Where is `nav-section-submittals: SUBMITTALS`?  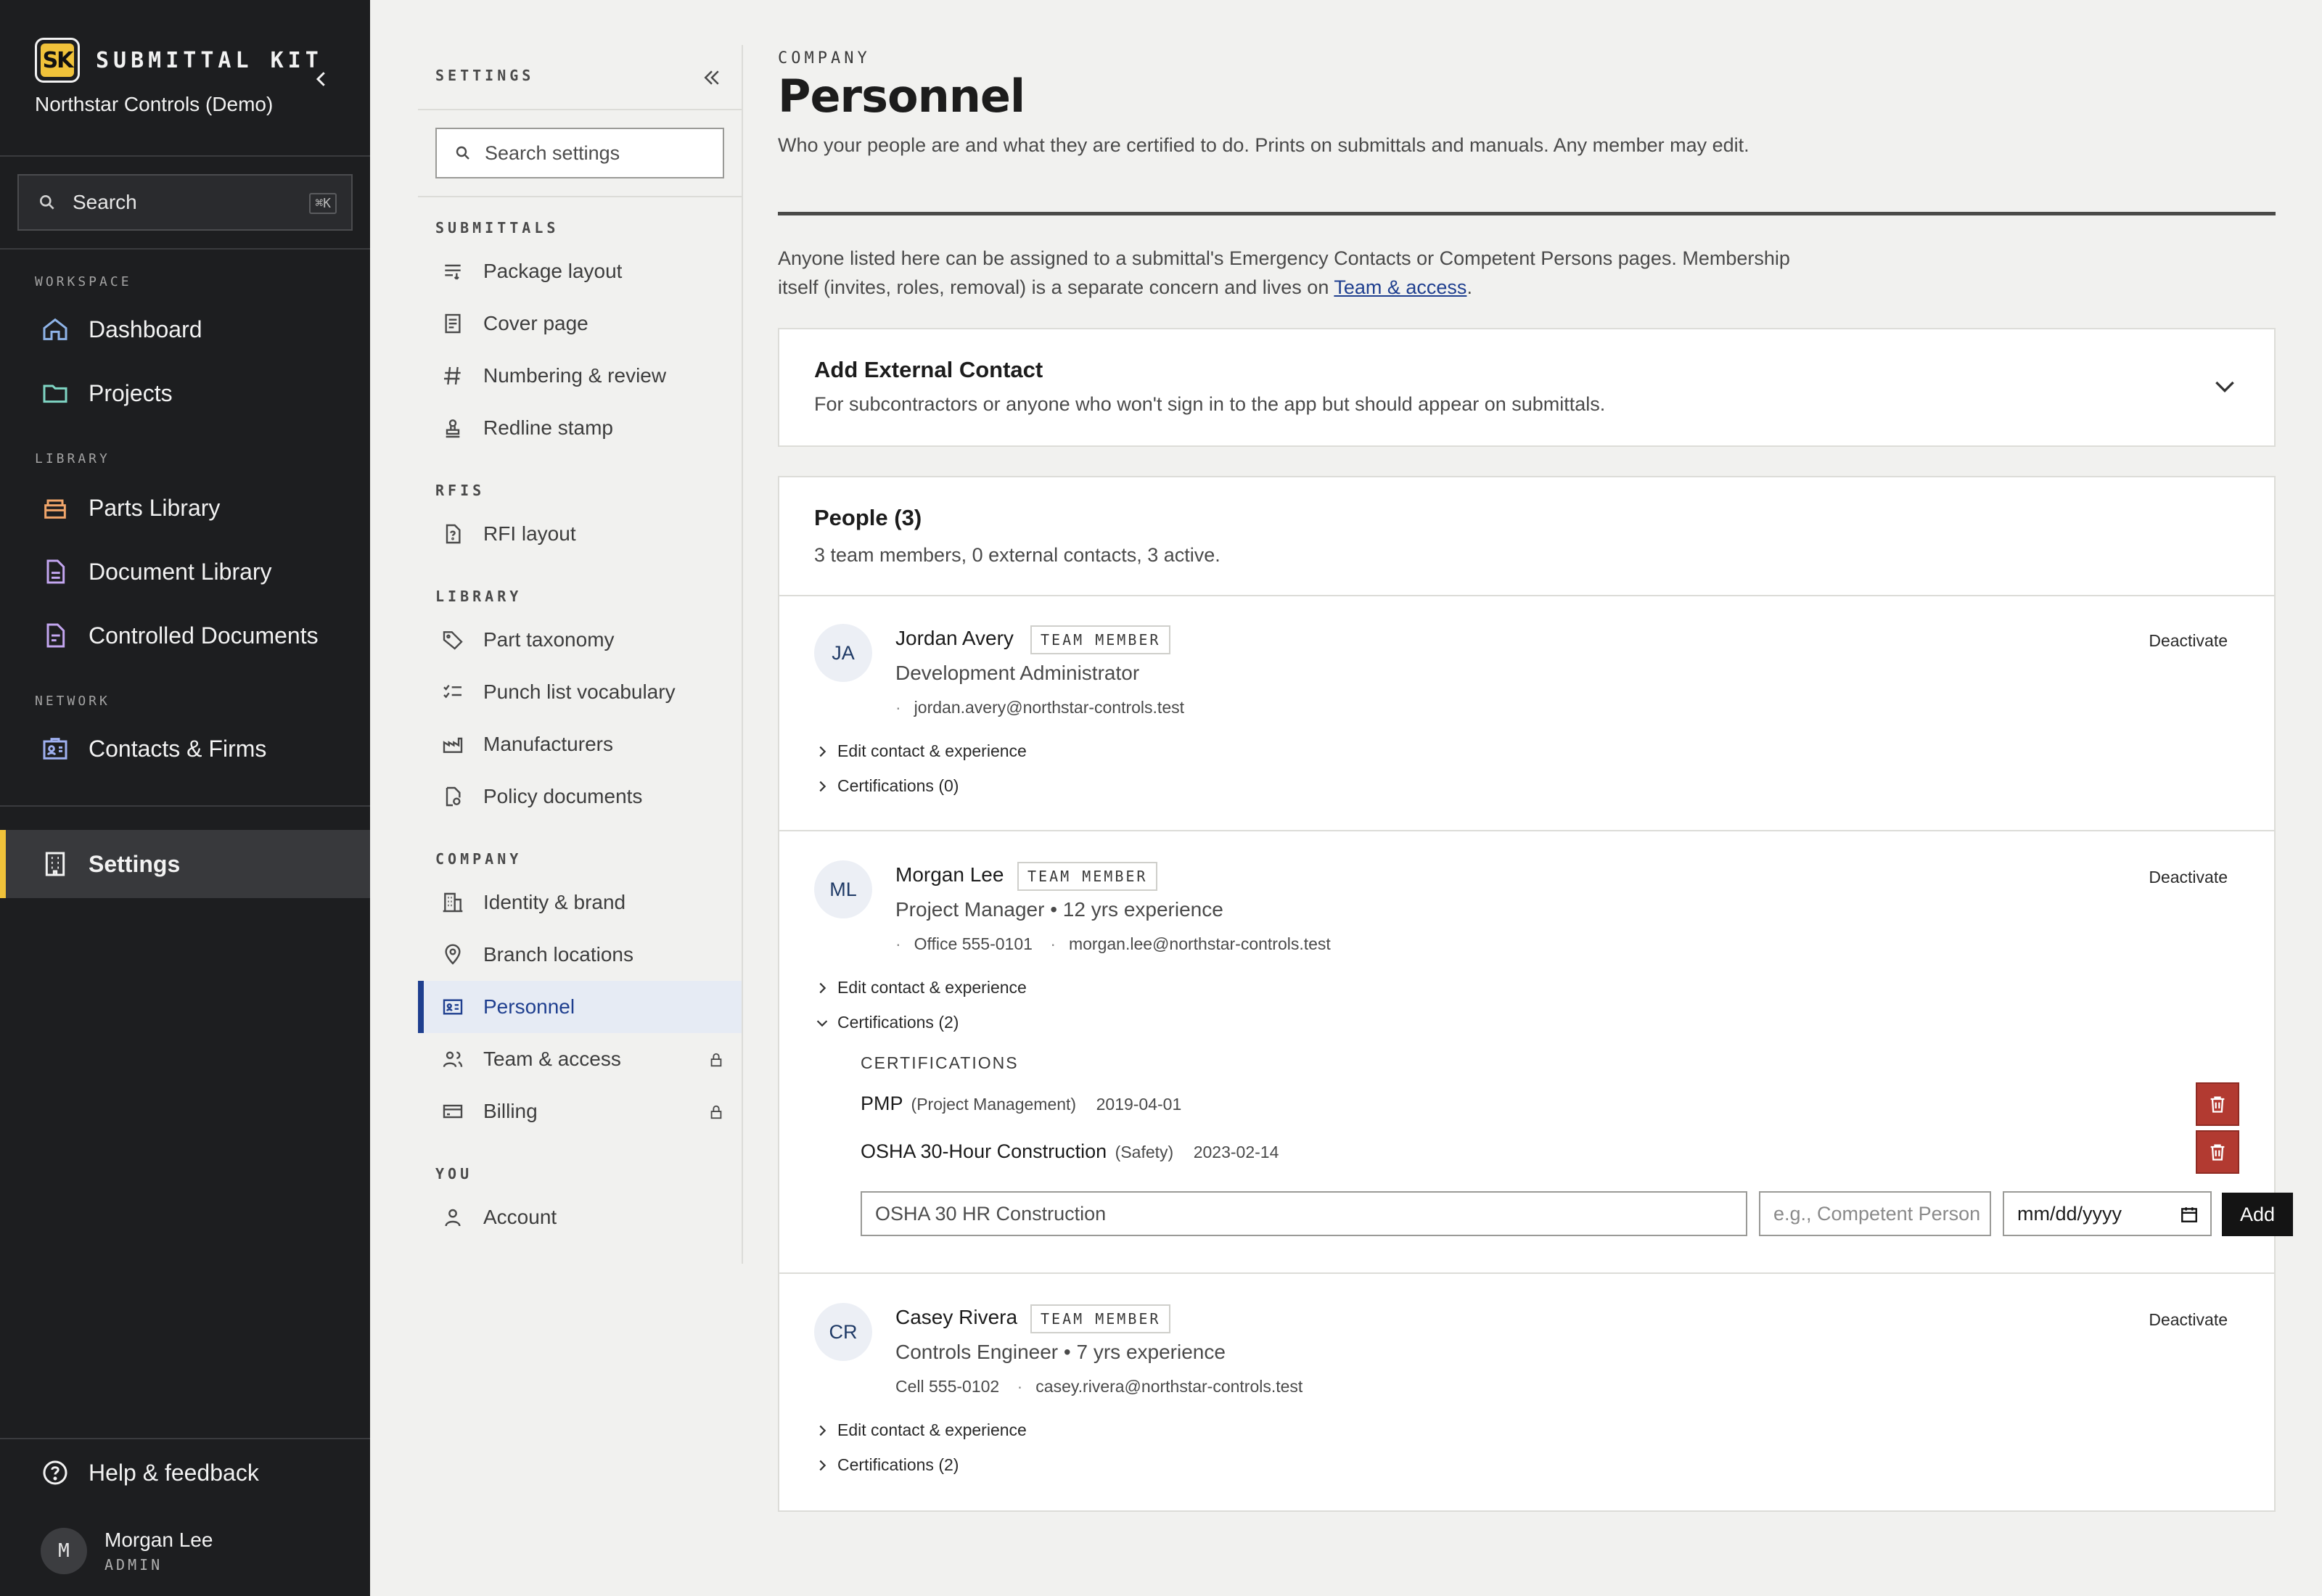 nav-section-submittals: SUBMITTALS is located at coordinates (497, 228).